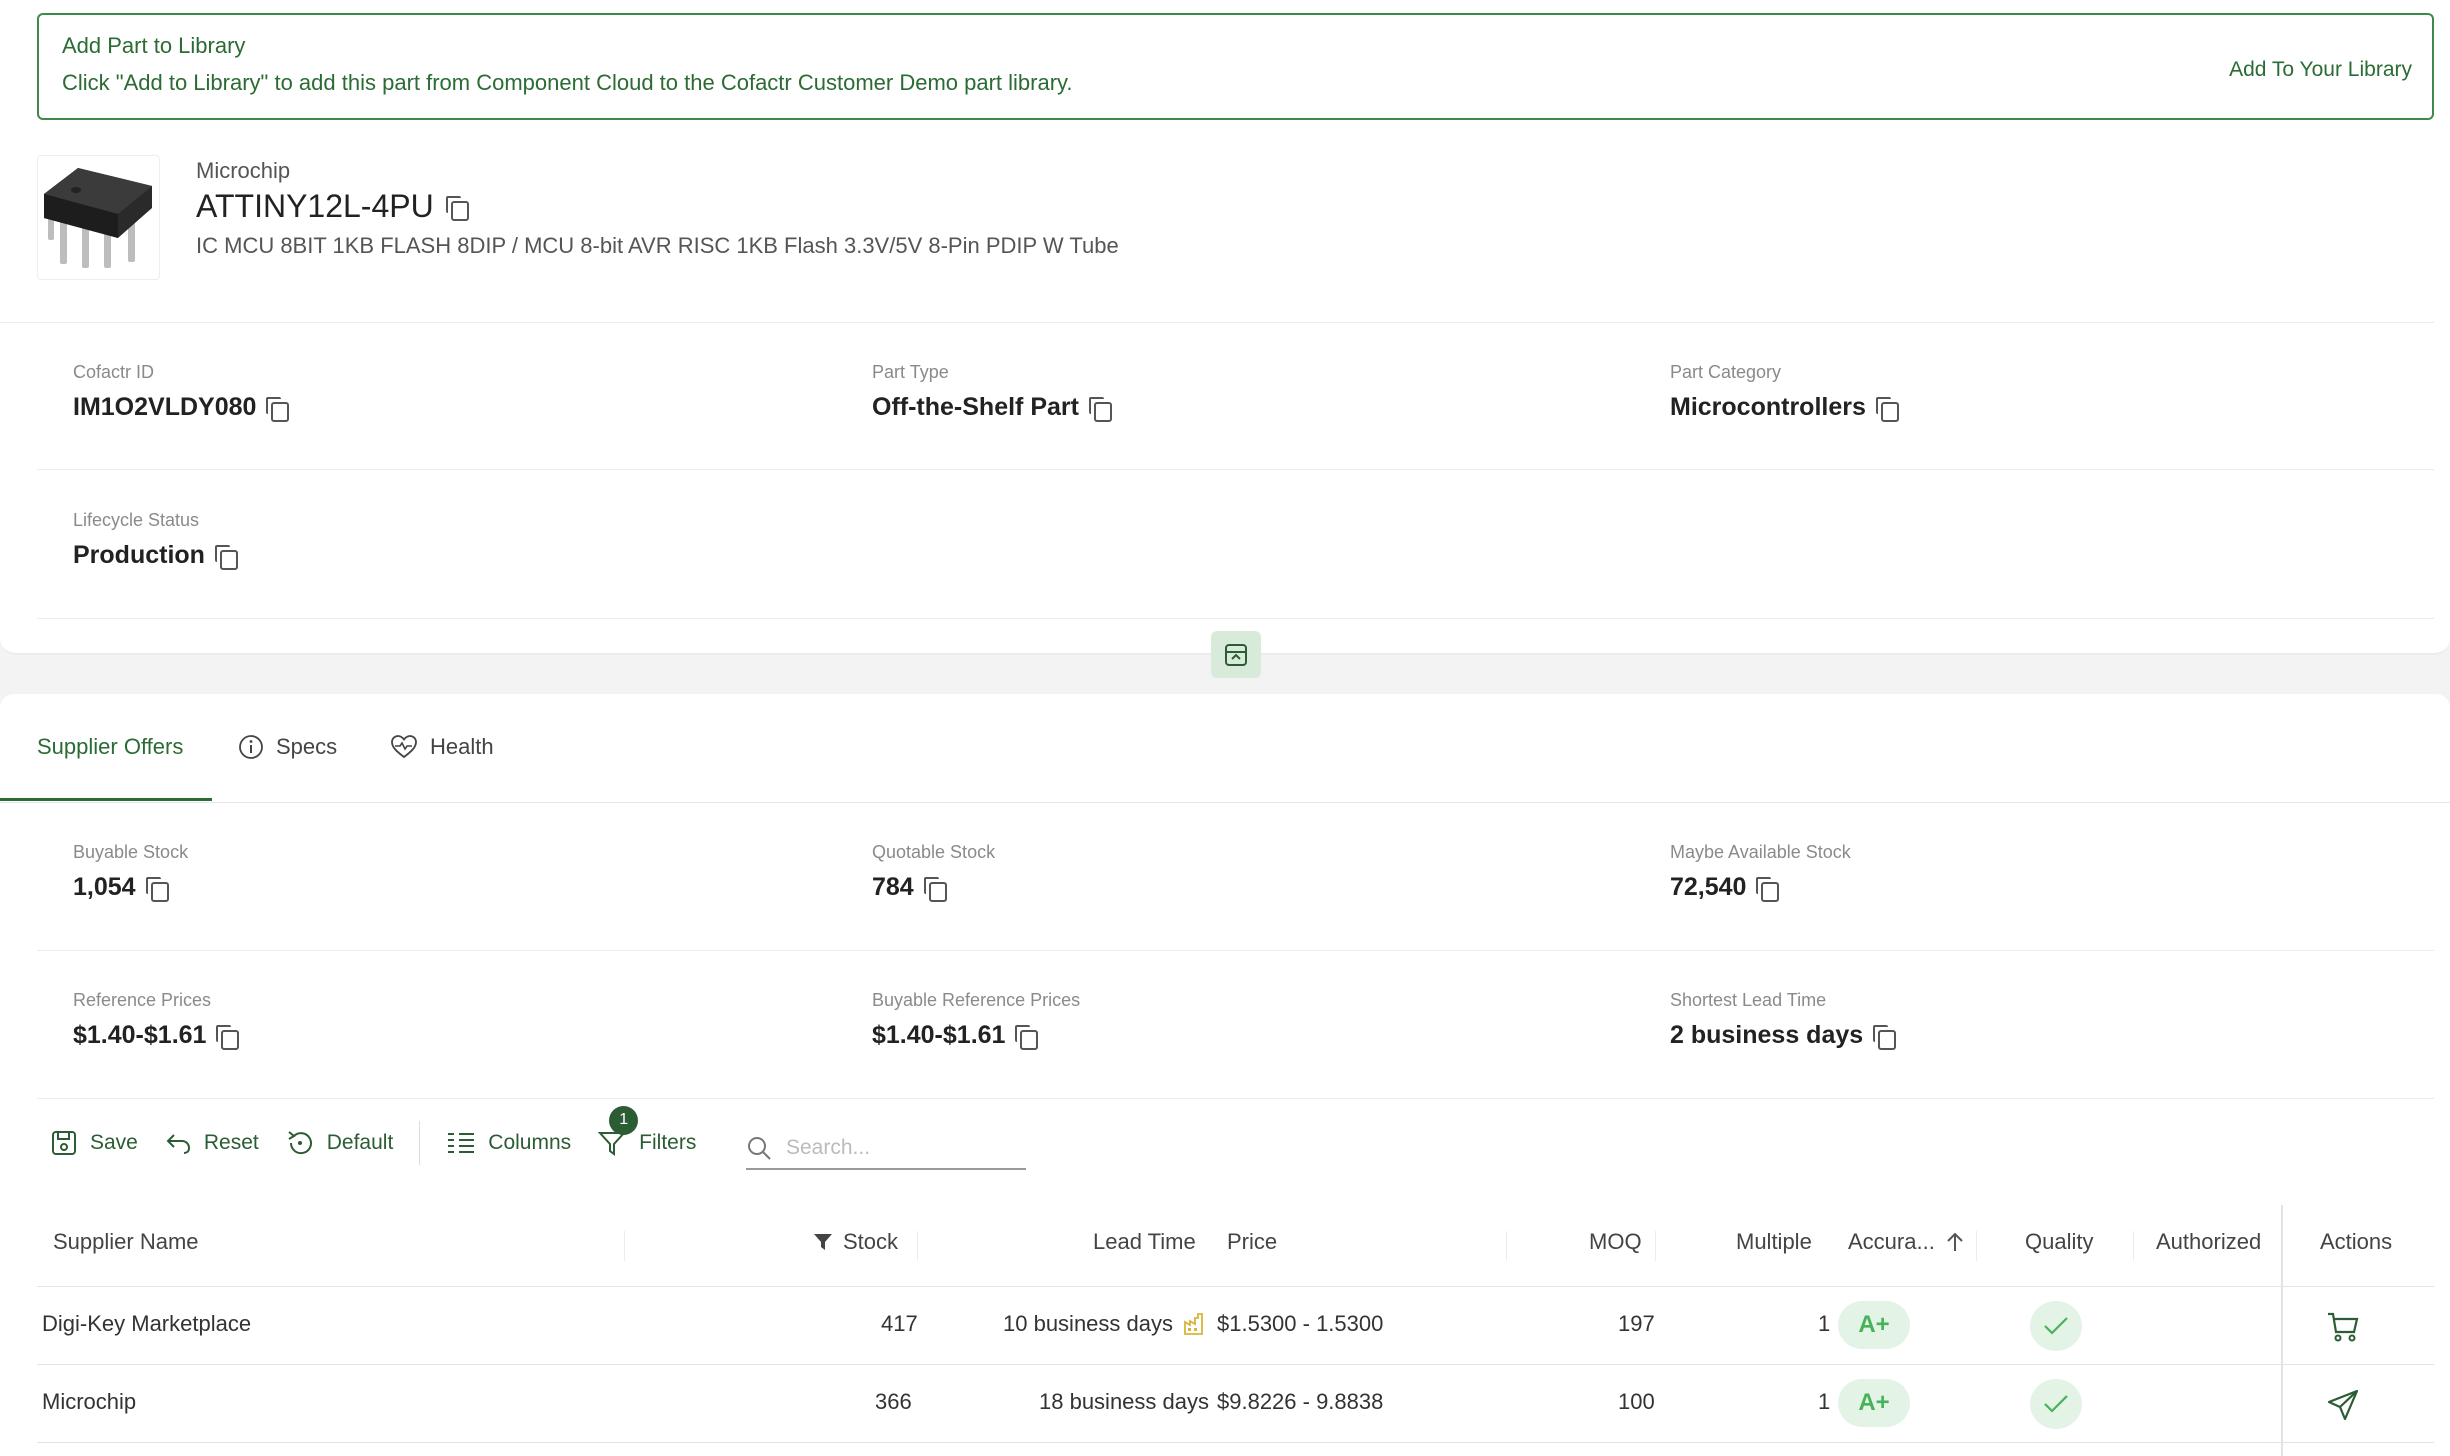 The height and width of the screenshot is (1456, 2450). What do you see at coordinates (1784, 392) in the screenshot?
I see `part-category-field: Part Category Microcontrollers` at bounding box center [1784, 392].